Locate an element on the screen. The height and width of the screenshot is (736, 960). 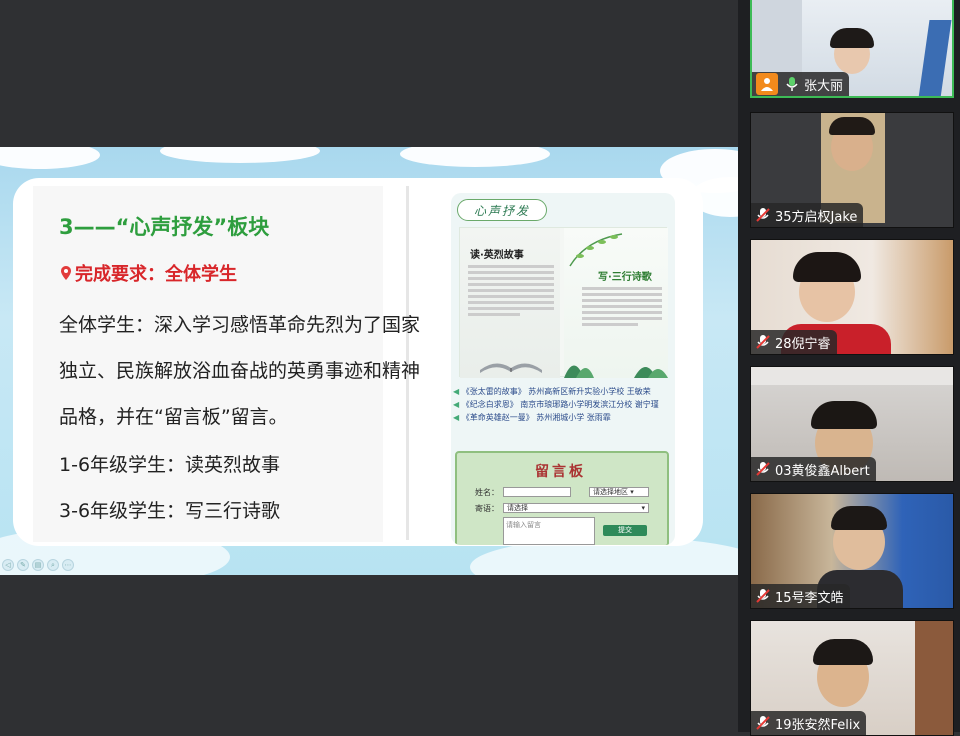
name-input is located at coordinates (537, 492).